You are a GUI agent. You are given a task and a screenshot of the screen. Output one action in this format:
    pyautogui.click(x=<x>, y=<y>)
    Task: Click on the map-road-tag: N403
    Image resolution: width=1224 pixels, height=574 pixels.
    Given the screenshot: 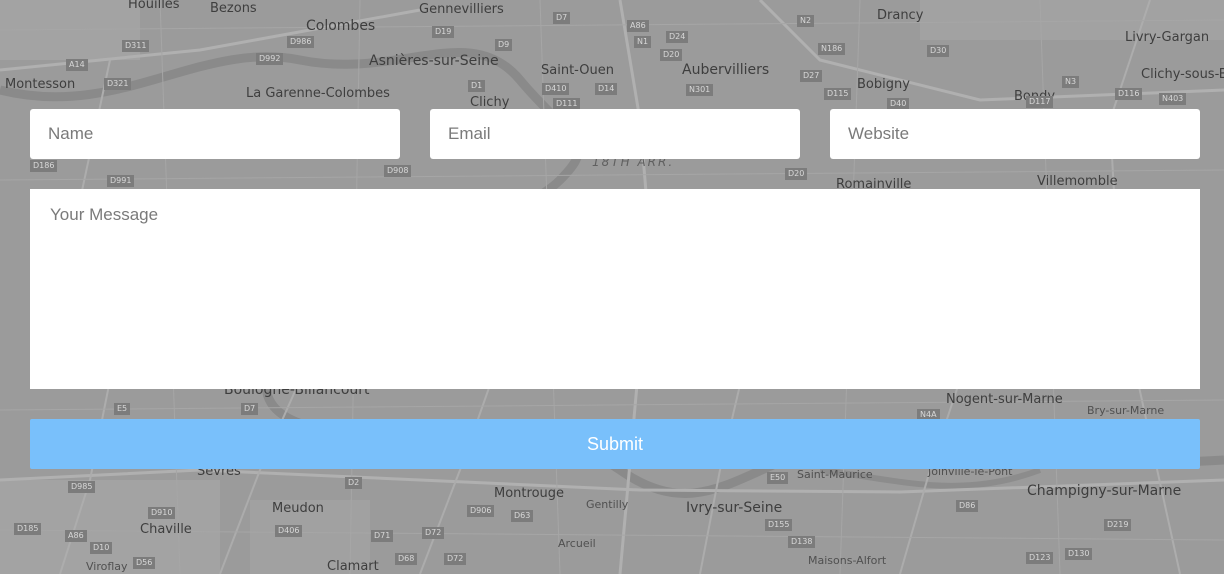 What is the action you would take?
    pyautogui.click(x=1173, y=99)
    